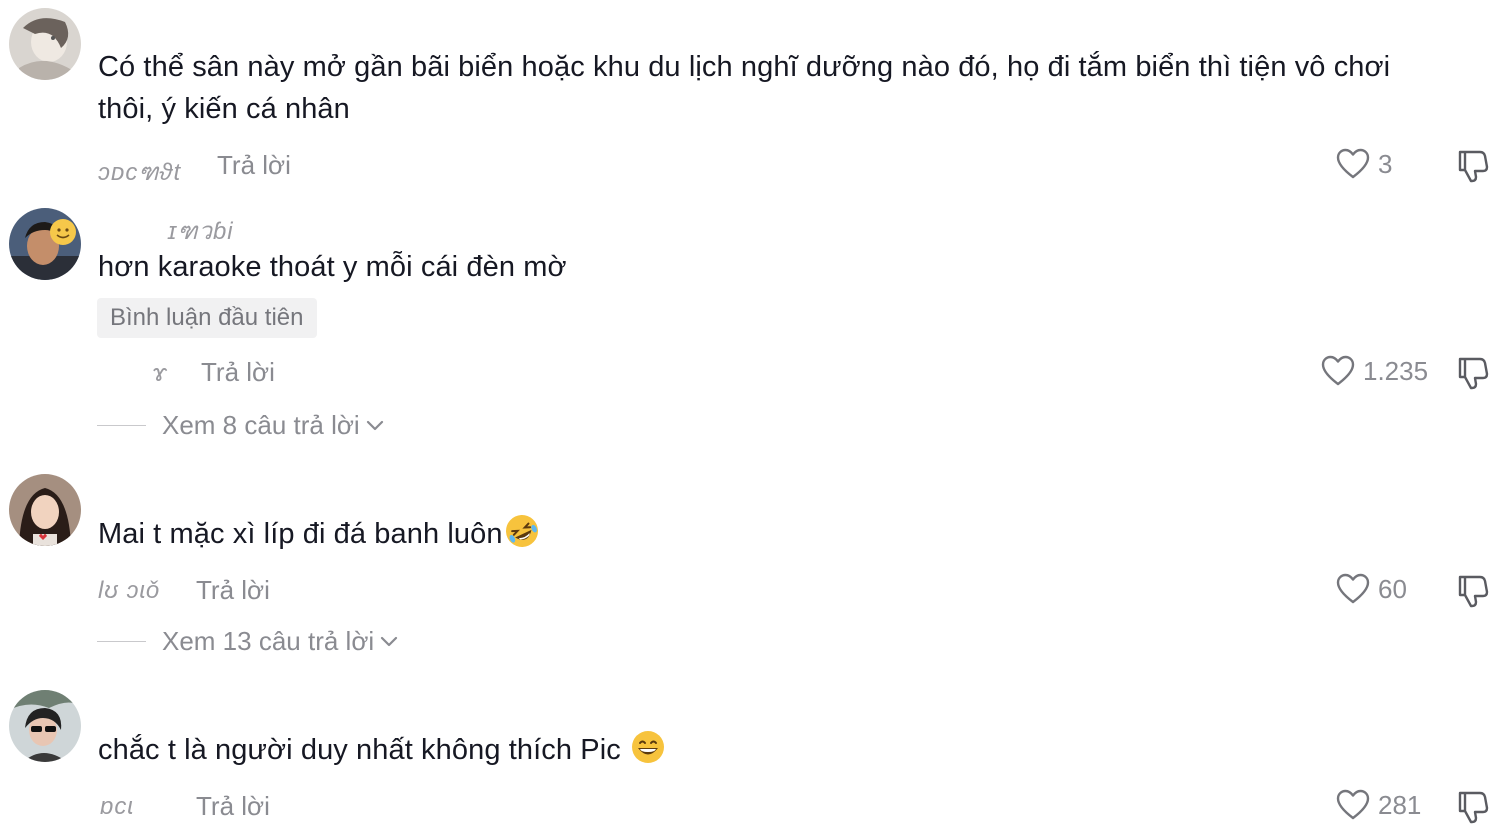 The height and width of the screenshot is (837, 1507). What do you see at coordinates (1385, 163) in the screenshot?
I see `like-count: 3` at bounding box center [1385, 163].